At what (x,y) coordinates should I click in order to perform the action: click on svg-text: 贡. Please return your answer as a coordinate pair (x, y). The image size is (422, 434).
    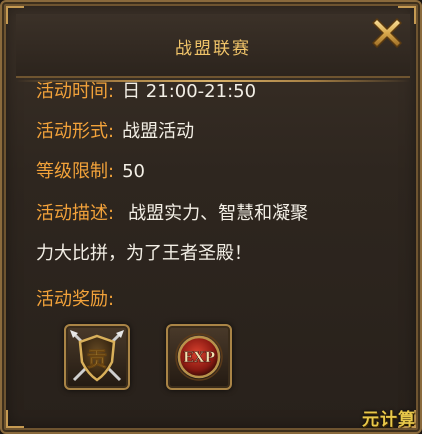
    Looking at the image, I should click on (97, 359).